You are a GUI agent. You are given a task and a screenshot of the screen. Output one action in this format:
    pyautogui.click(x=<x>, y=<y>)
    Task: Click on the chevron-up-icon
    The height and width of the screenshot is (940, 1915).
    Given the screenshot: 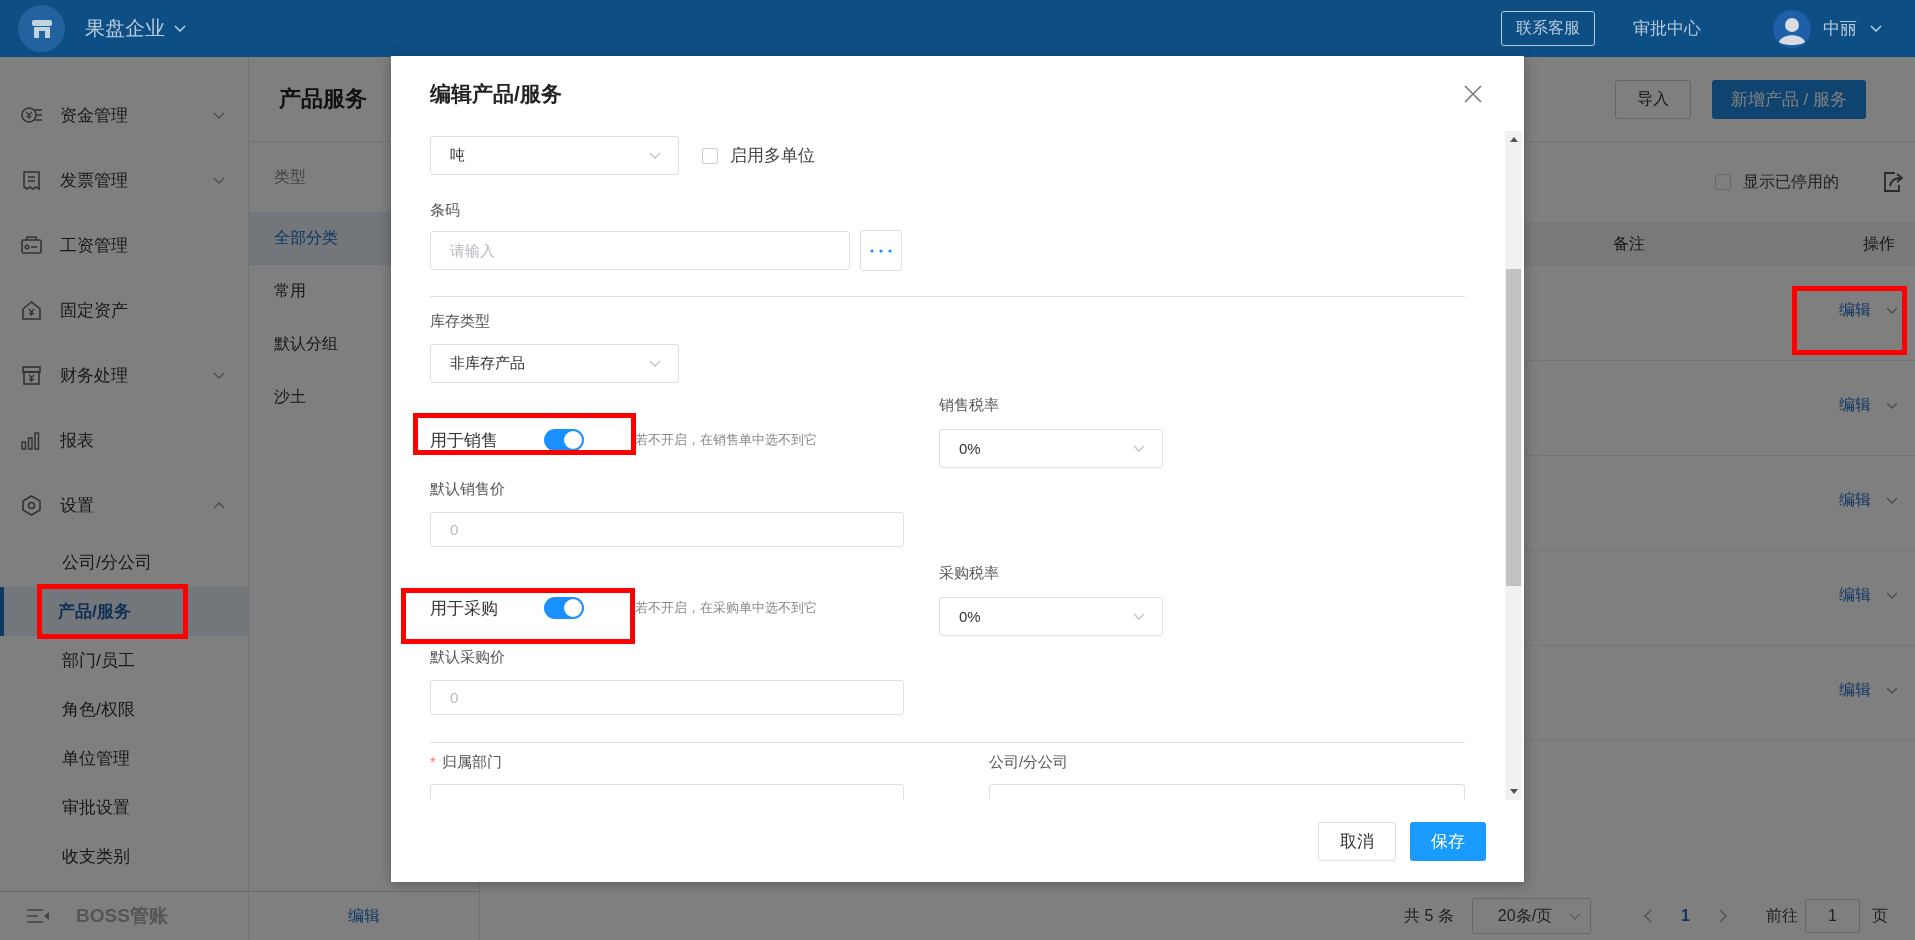 What is the action you would take?
    pyautogui.click(x=219, y=505)
    